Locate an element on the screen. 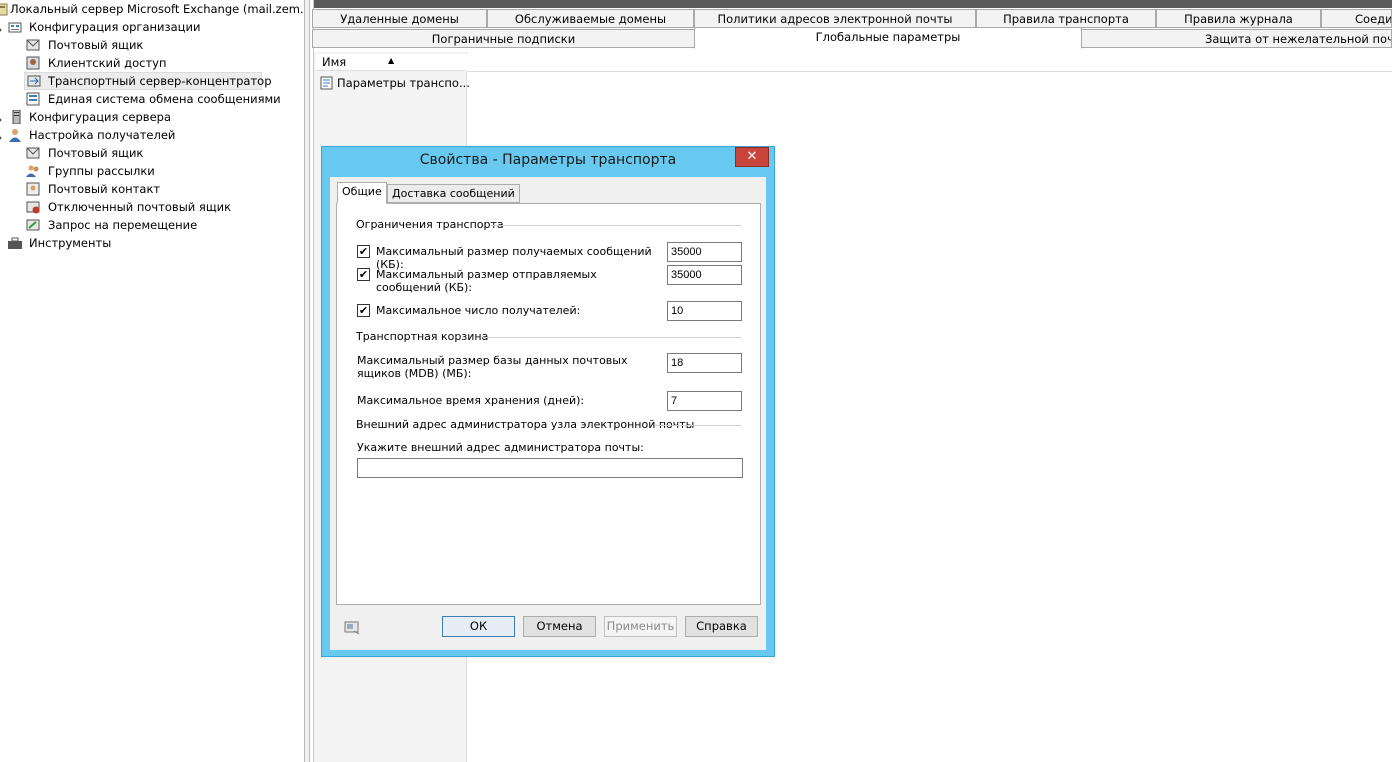  group-transport-dumpster-label: Транспортная корзина is located at coordinates (422, 336).